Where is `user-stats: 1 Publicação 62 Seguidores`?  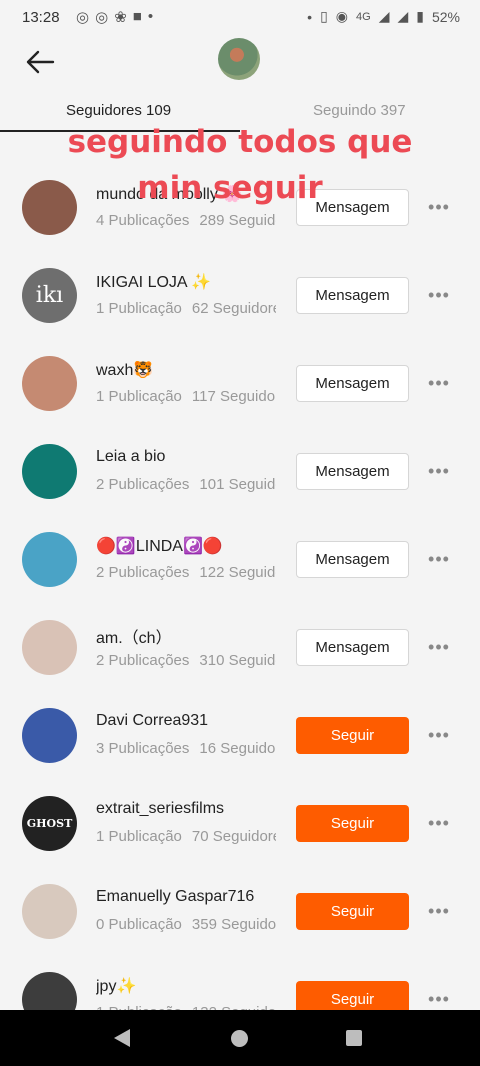 user-stats: 1 Publicação 62 Seguidores is located at coordinates (186, 308).